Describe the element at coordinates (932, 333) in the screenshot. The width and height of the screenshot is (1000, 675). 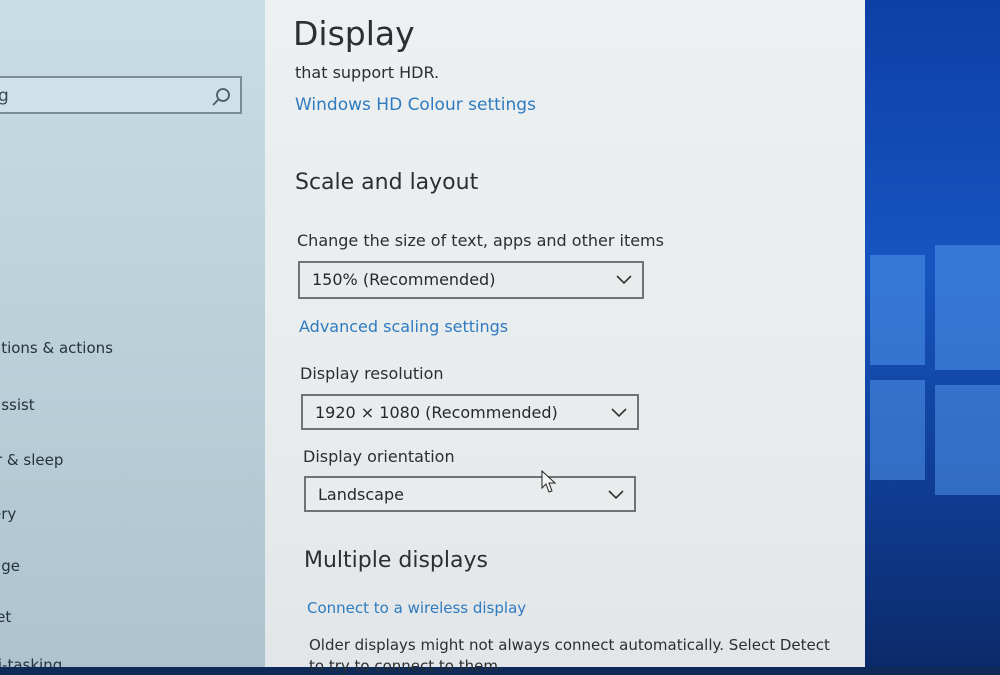
I see `desktop-wallpaper` at that location.